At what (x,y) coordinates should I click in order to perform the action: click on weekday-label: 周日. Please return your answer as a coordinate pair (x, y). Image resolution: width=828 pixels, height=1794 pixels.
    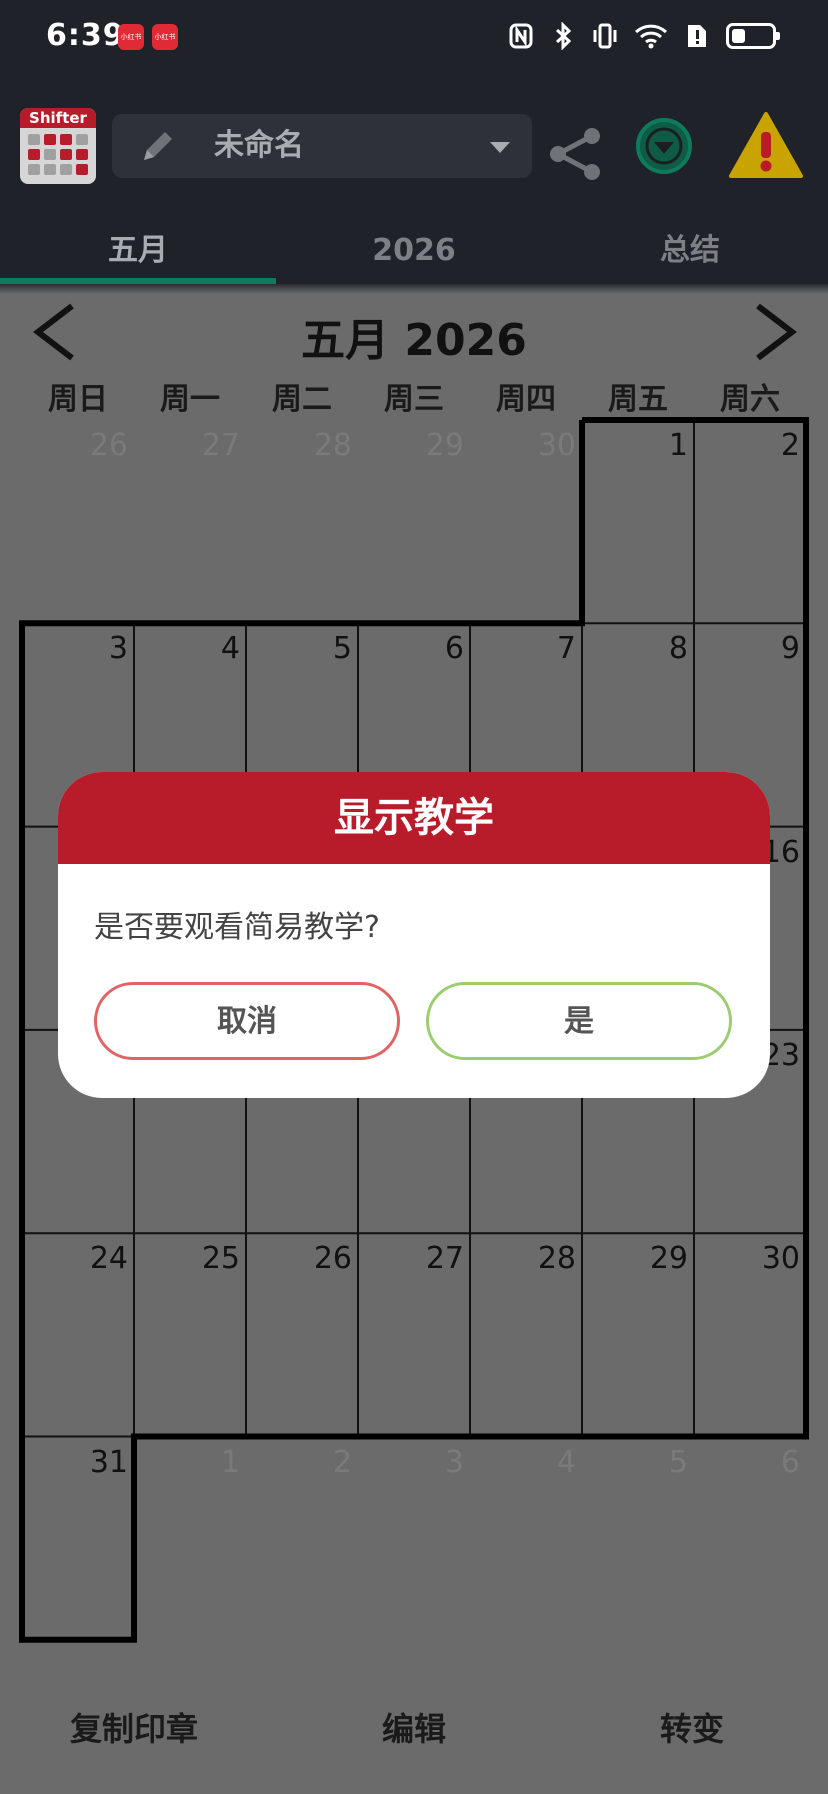
    Looking at the image, I should click on (78, 399).